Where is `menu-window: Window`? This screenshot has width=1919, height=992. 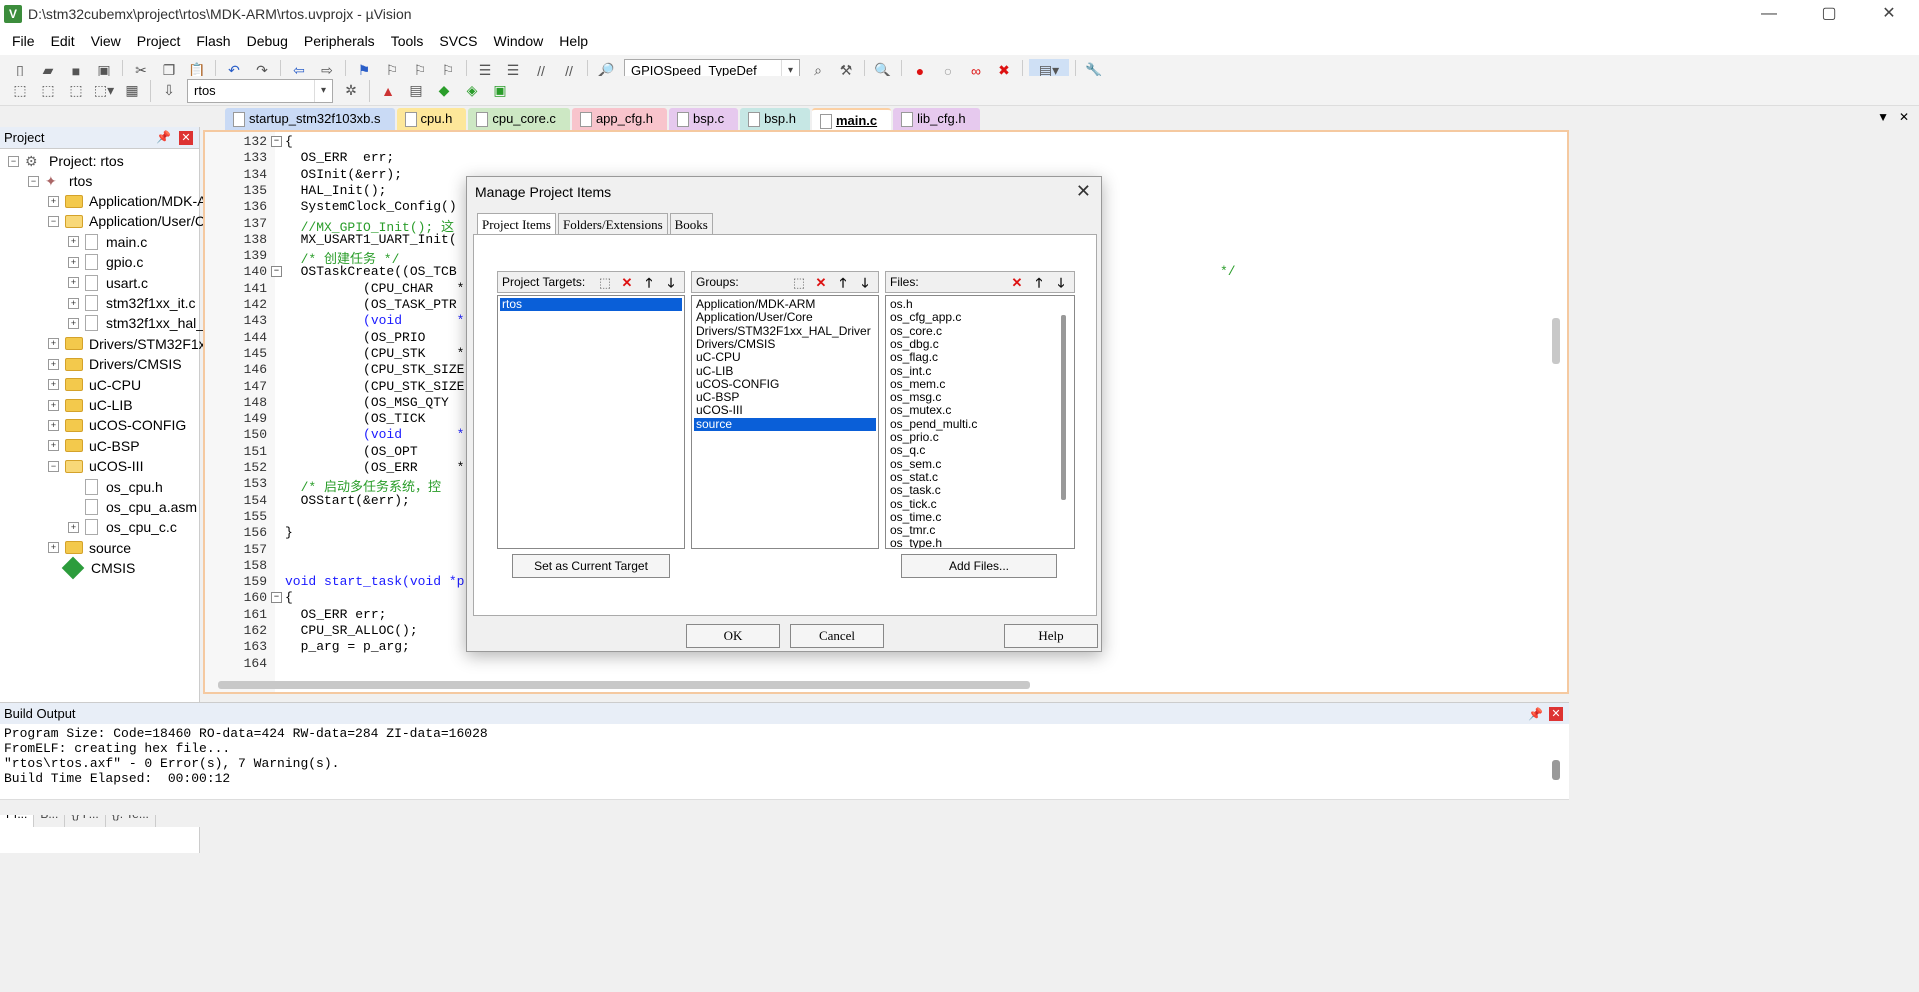
menu-window: Window is located at coordinates (519, 41).